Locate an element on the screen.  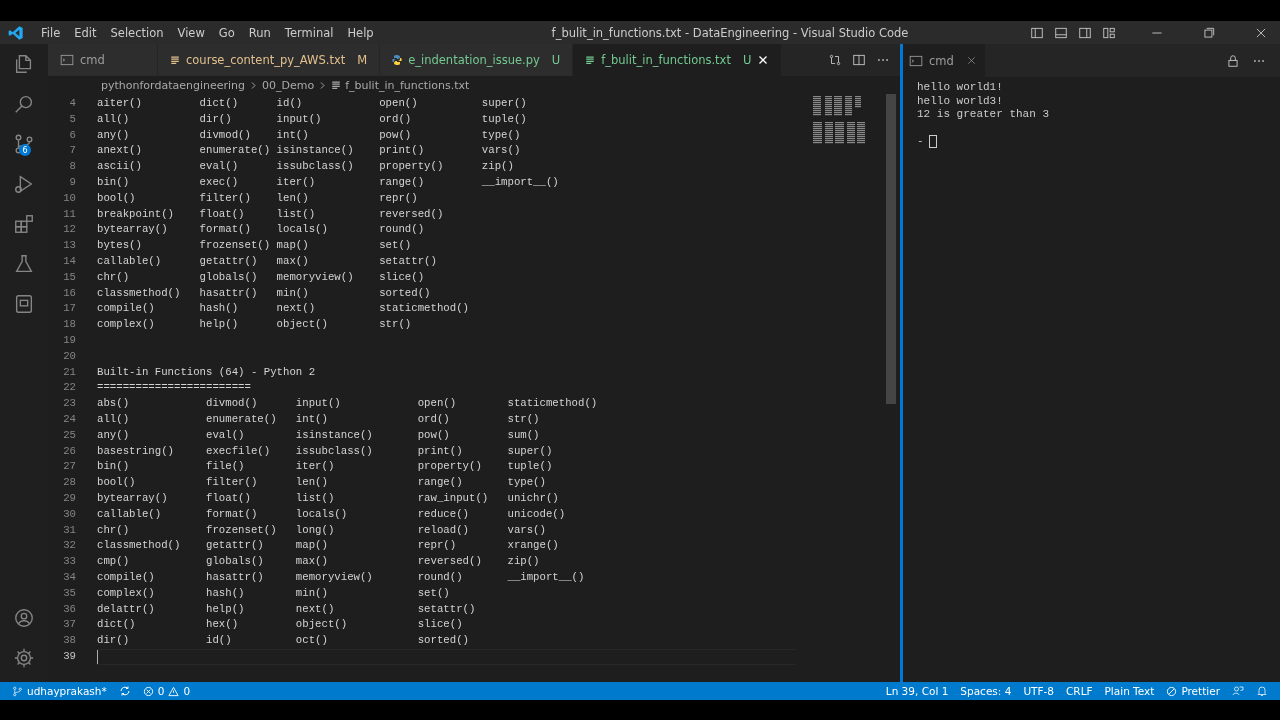
menu-item: Terminal is located at coordinates (309, 32).